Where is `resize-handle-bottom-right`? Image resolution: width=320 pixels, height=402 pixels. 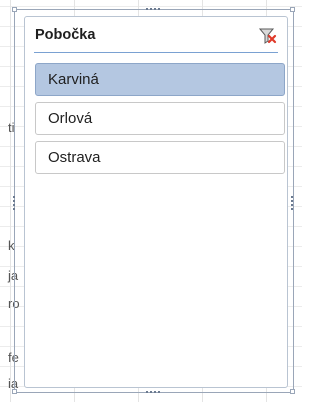 resize-handle-bottom-right is located at coordinates (292, 391).